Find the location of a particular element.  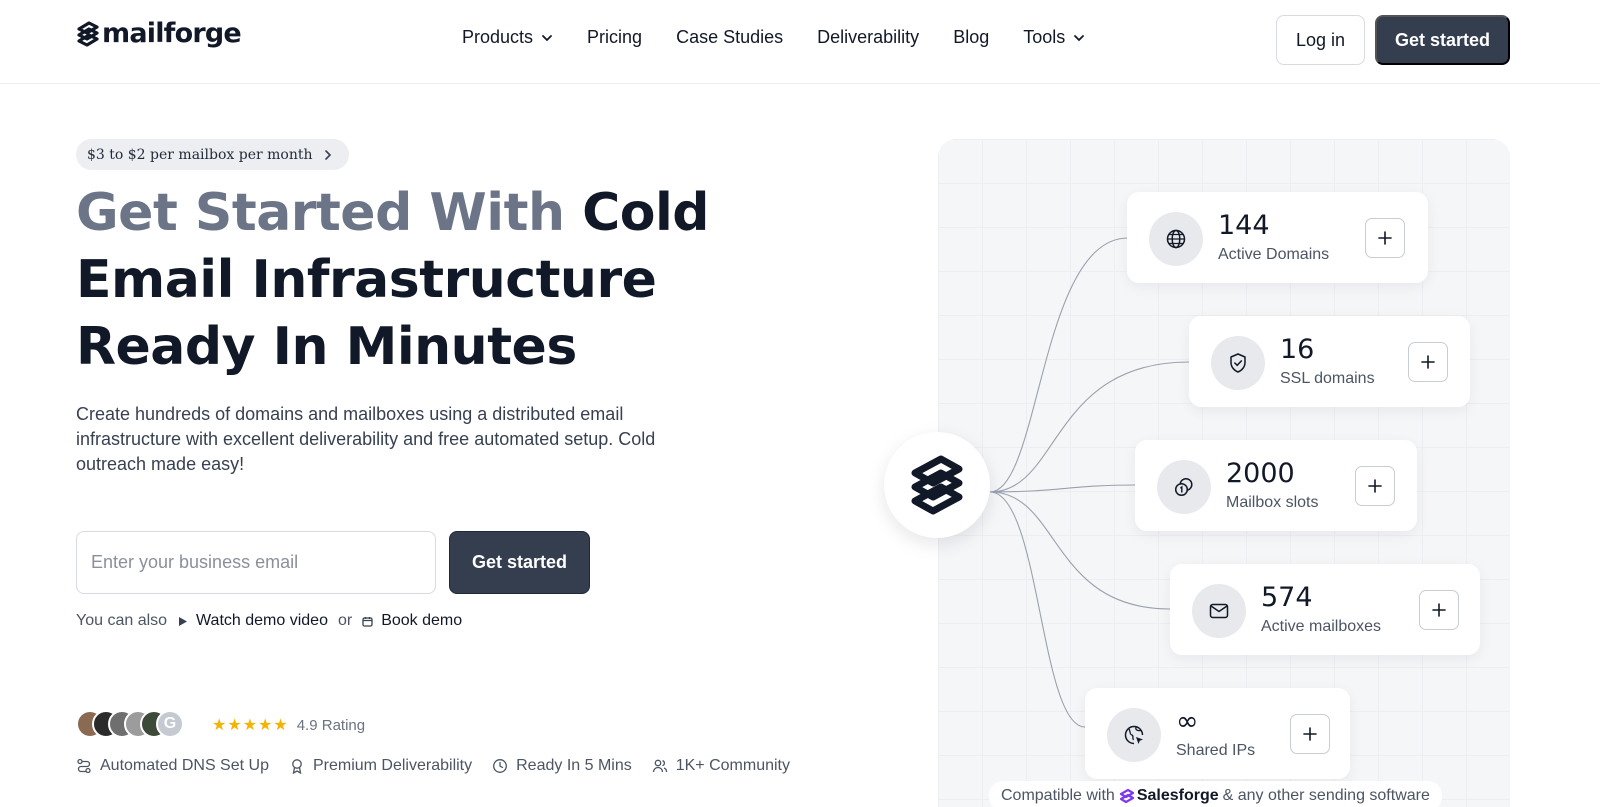

globe-pointer-icon is located at coordinates (1134, 735).